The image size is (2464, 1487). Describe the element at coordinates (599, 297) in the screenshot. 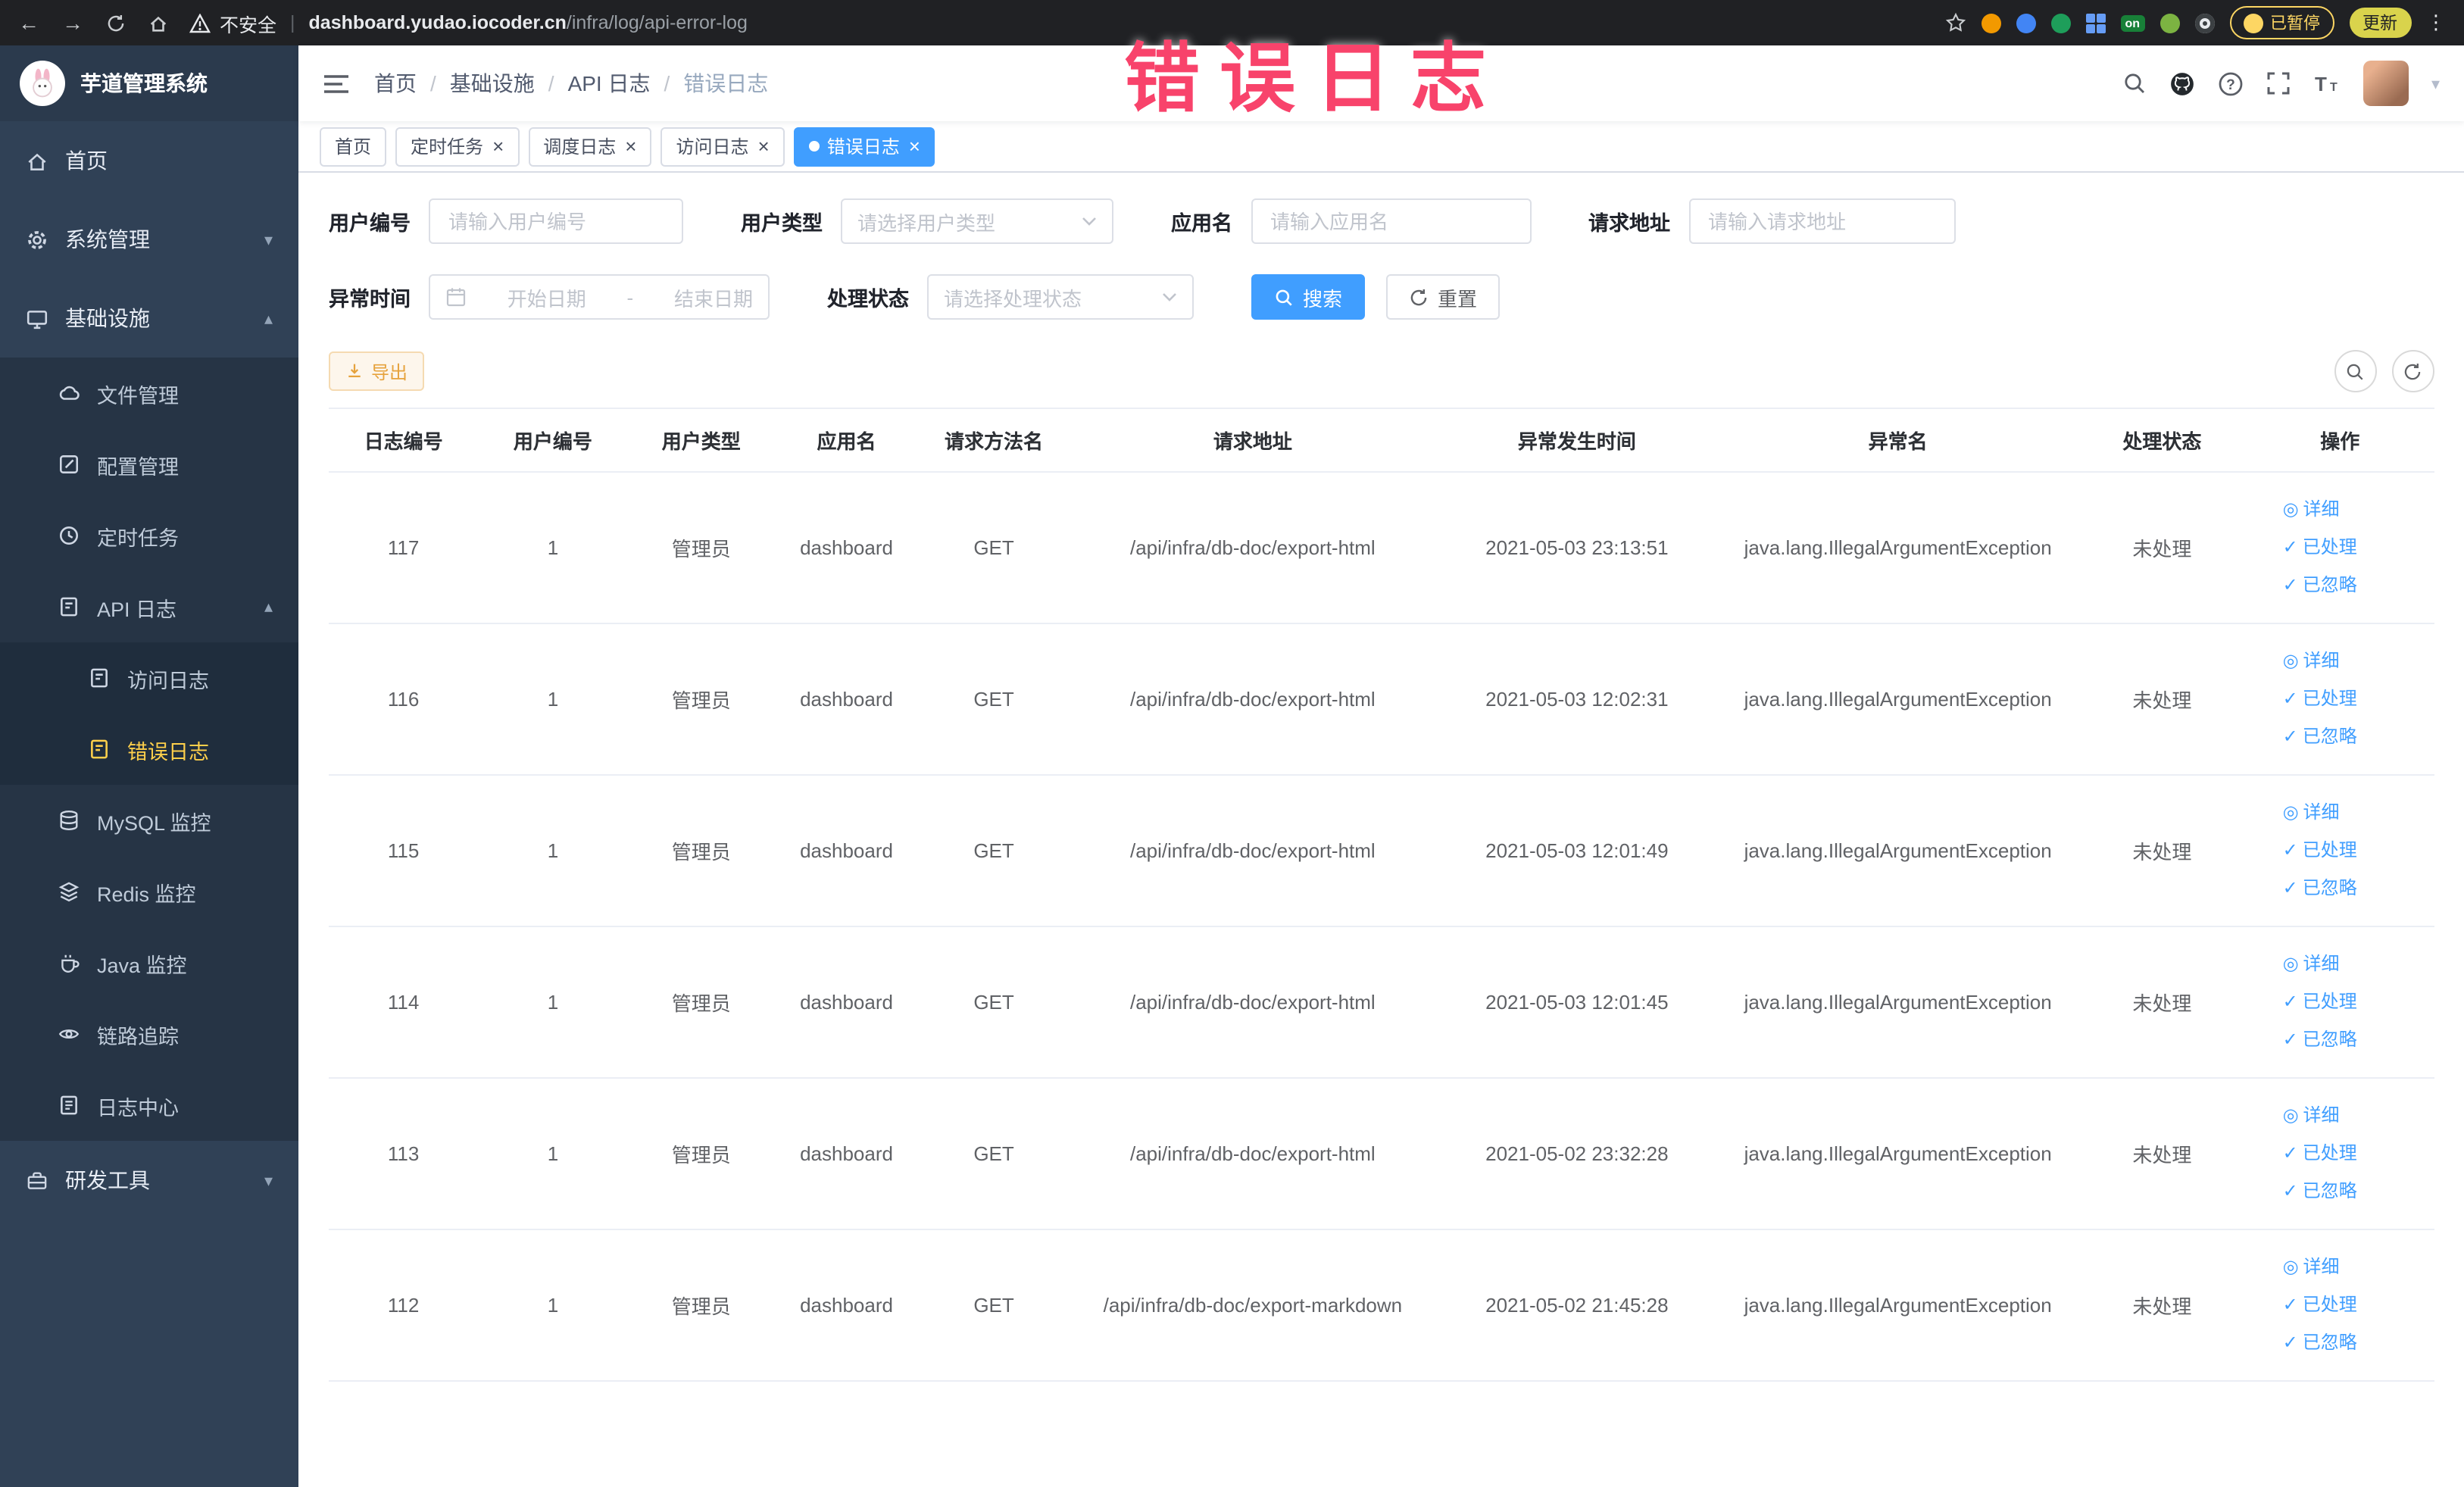

I see `exception-time-range-picker: 开始日期 - 结束日期` at that location.